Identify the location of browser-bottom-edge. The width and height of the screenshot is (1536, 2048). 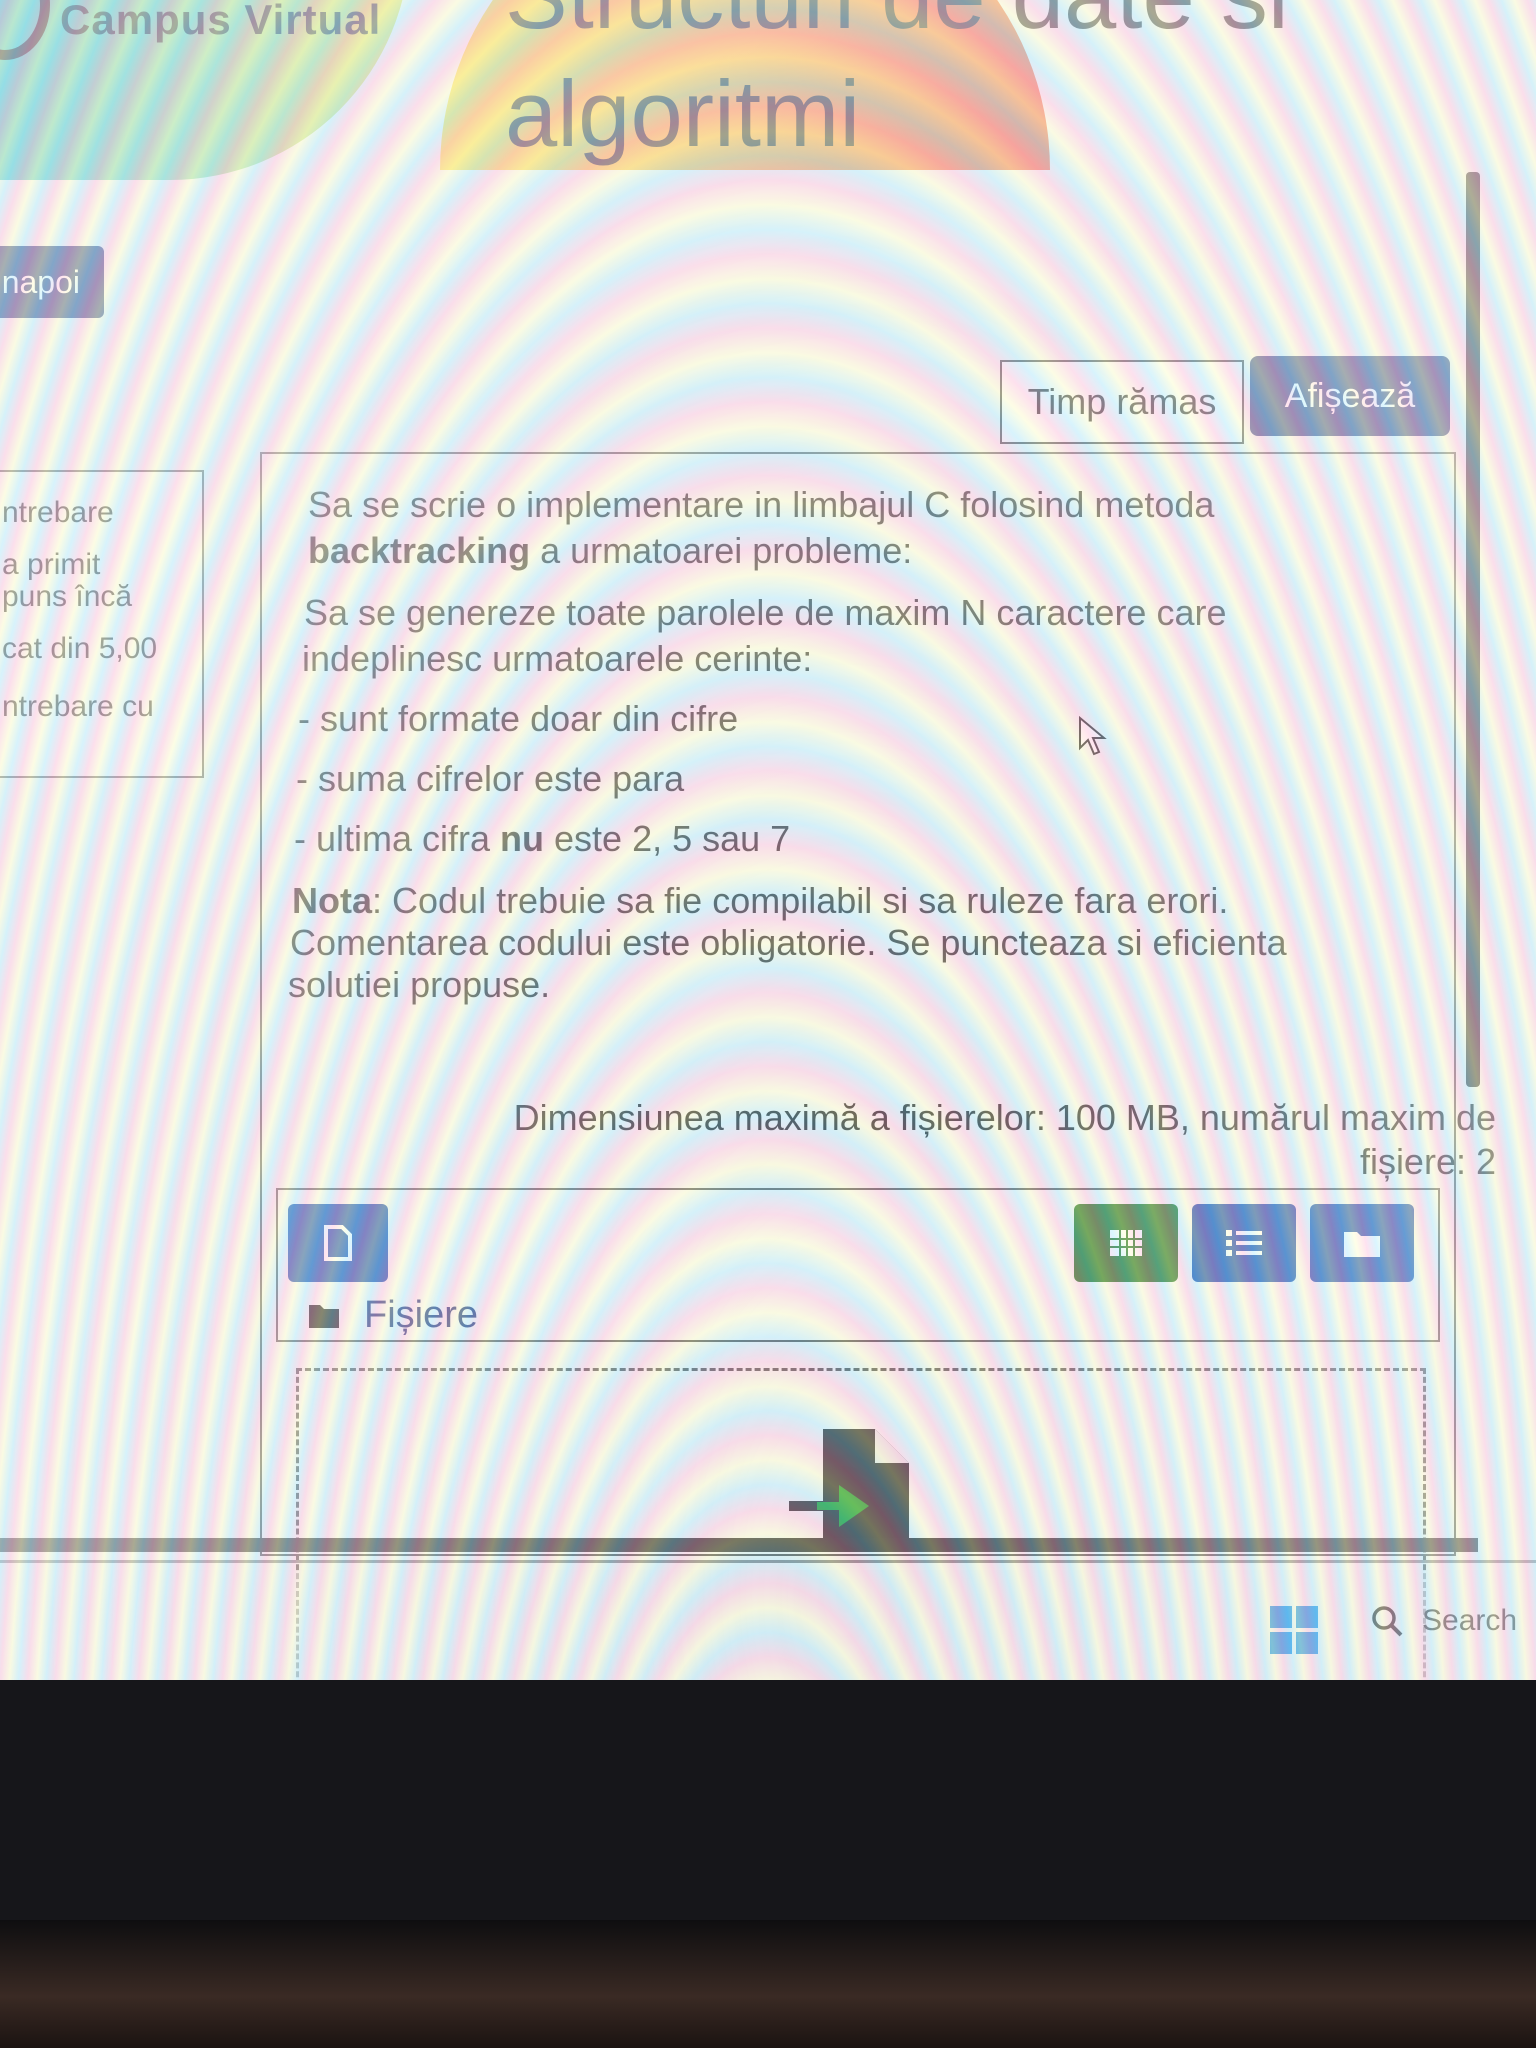
(768, 1561).